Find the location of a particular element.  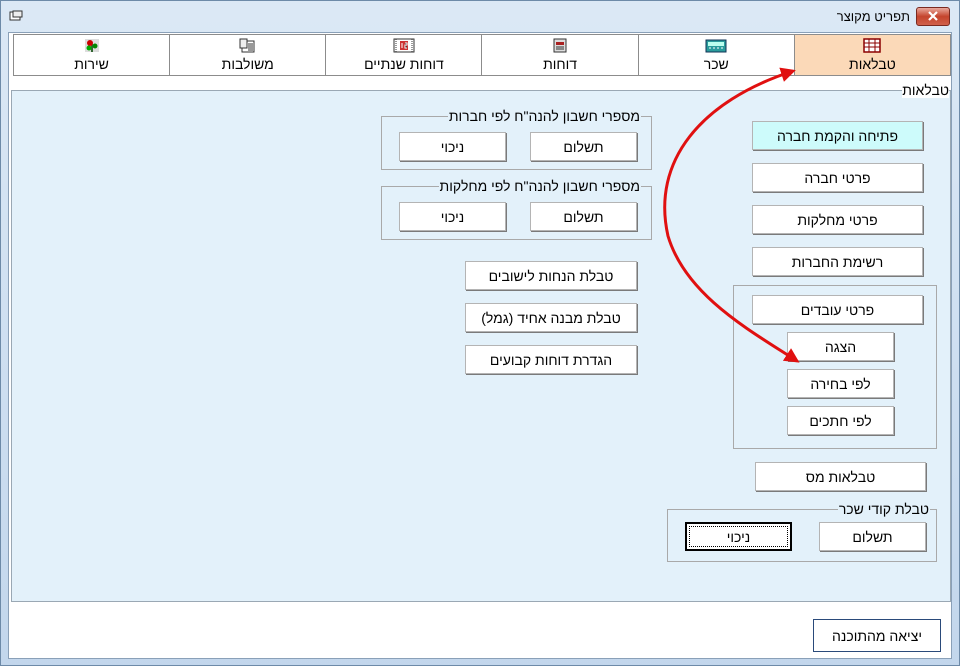

document-icon is located at coordinates (247, 45).